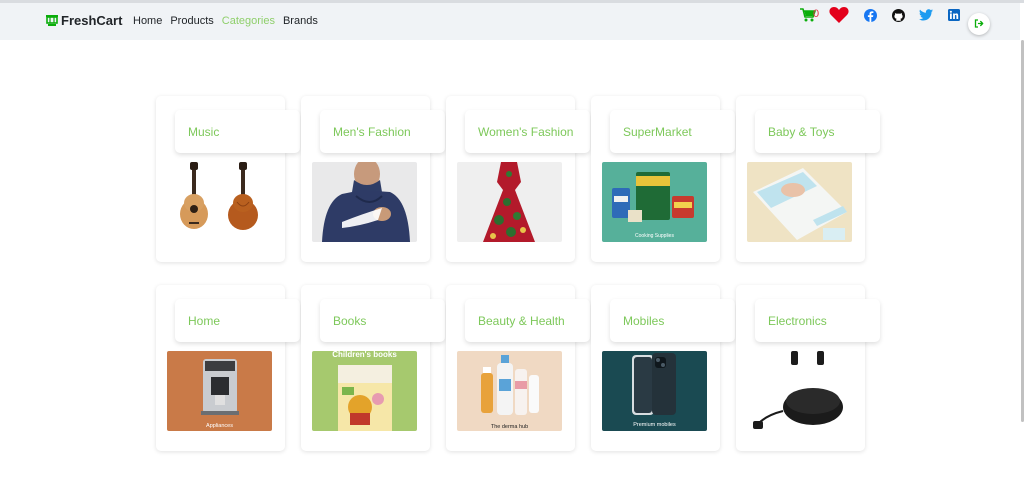 The height and width of the screenshot is (496, 1024). Describe the element at coordinates (52, 21) in the screenshot. I see `cart-logo-icon` at that location.